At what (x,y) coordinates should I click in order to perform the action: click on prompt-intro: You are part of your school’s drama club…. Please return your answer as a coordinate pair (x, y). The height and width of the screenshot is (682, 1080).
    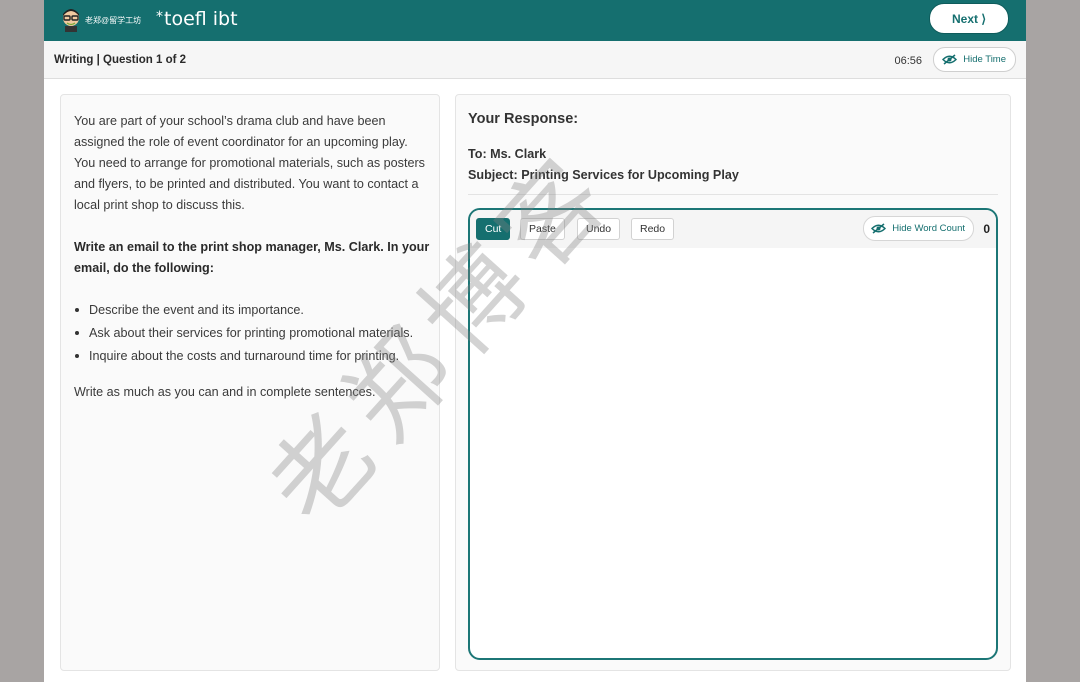
    Looking at the image, I should click on (249, 163).